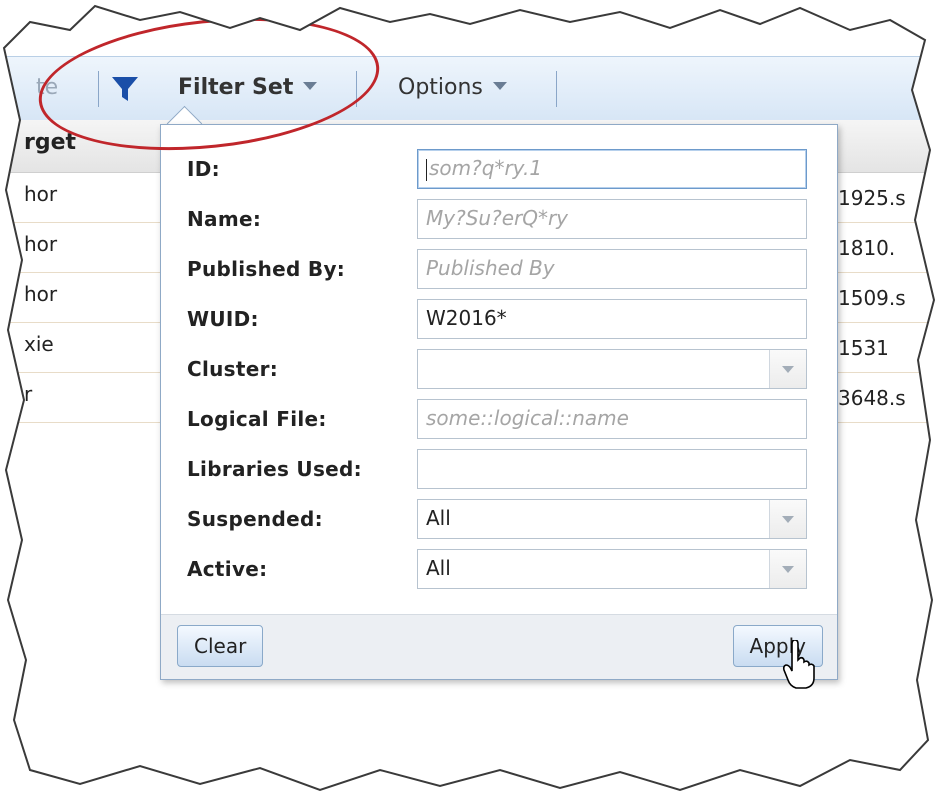 The height and width of the screenshot is (799, 941). What do you see at coordinates (255, 519) in the screenshot?
I see `field-label: Suspended:` at bounding box center [255, 519].